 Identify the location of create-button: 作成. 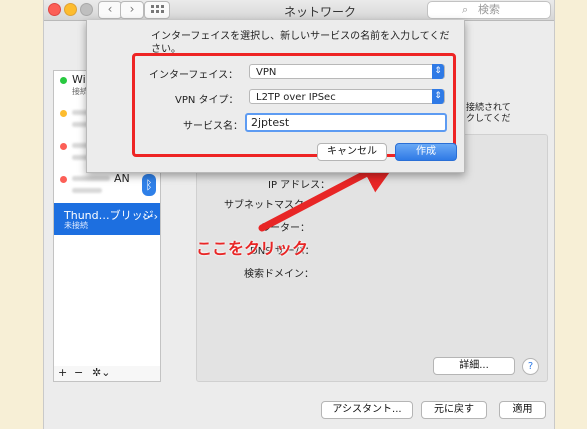
(426, 152).